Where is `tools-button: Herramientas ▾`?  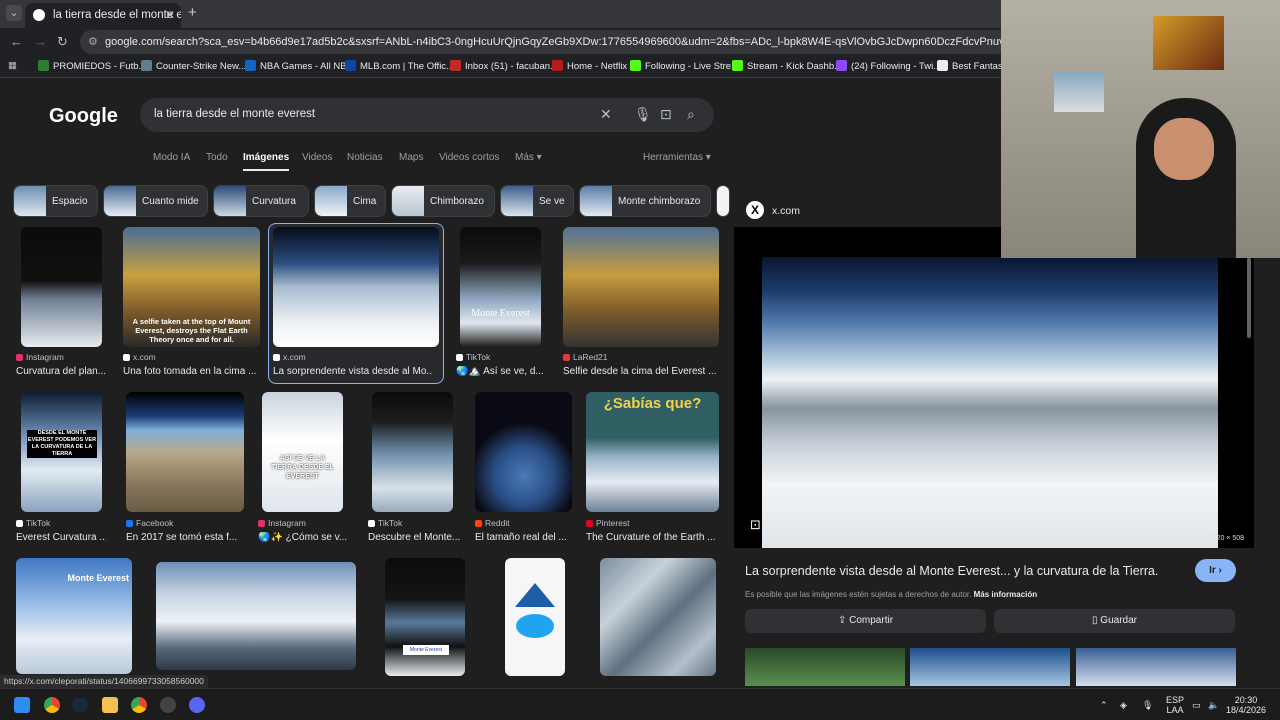
tools-button: Herramientas ▾ is located at coordinates (677, 157).